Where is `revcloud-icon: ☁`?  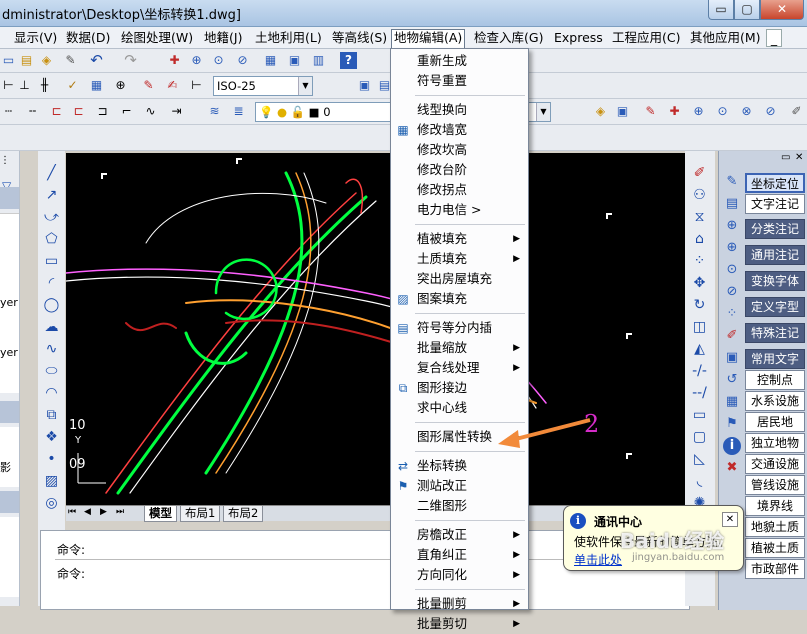 revcloud-icon: ☁ is located at coordinates (51, 327).